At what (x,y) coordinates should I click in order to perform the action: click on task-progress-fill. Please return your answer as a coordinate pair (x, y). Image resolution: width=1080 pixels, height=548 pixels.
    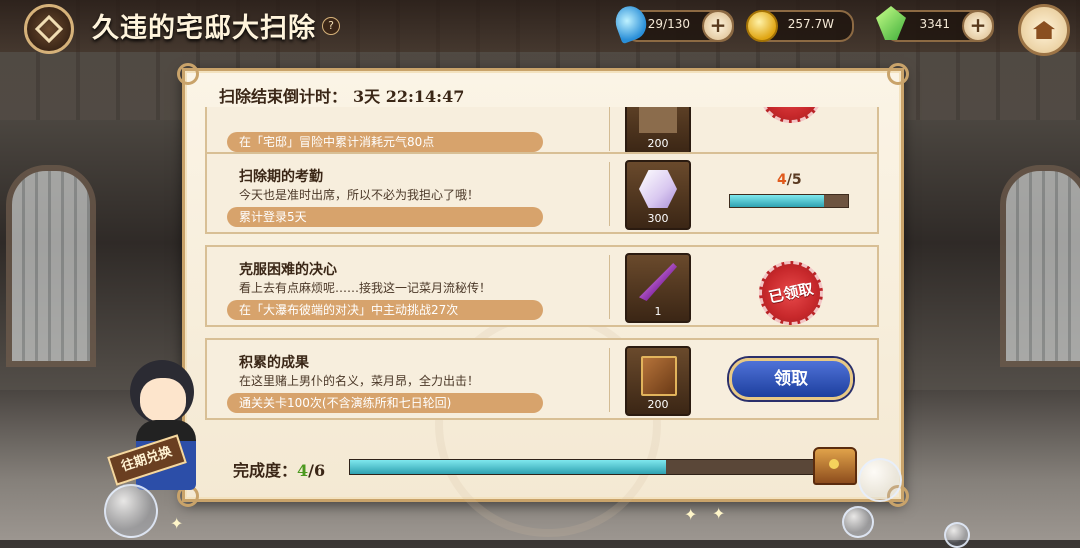
    Looking at the image, I should click on (777, 201).